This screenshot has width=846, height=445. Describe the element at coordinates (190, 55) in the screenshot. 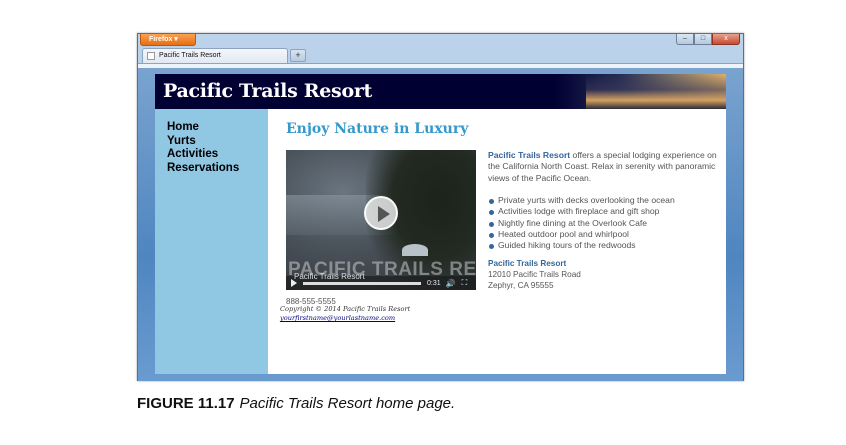

I see `tab-title: Pacific Trails Resort` at that location.